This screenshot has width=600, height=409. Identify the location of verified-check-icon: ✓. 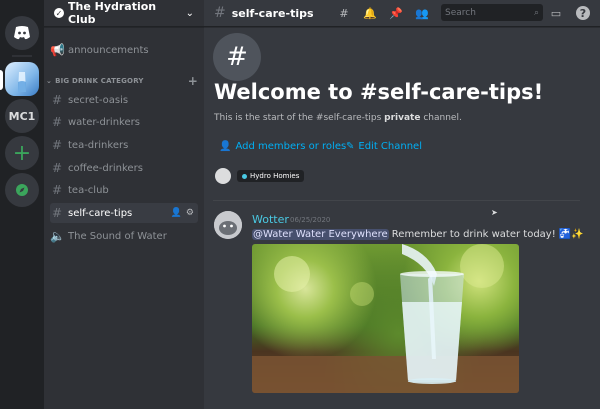
(59, 13).